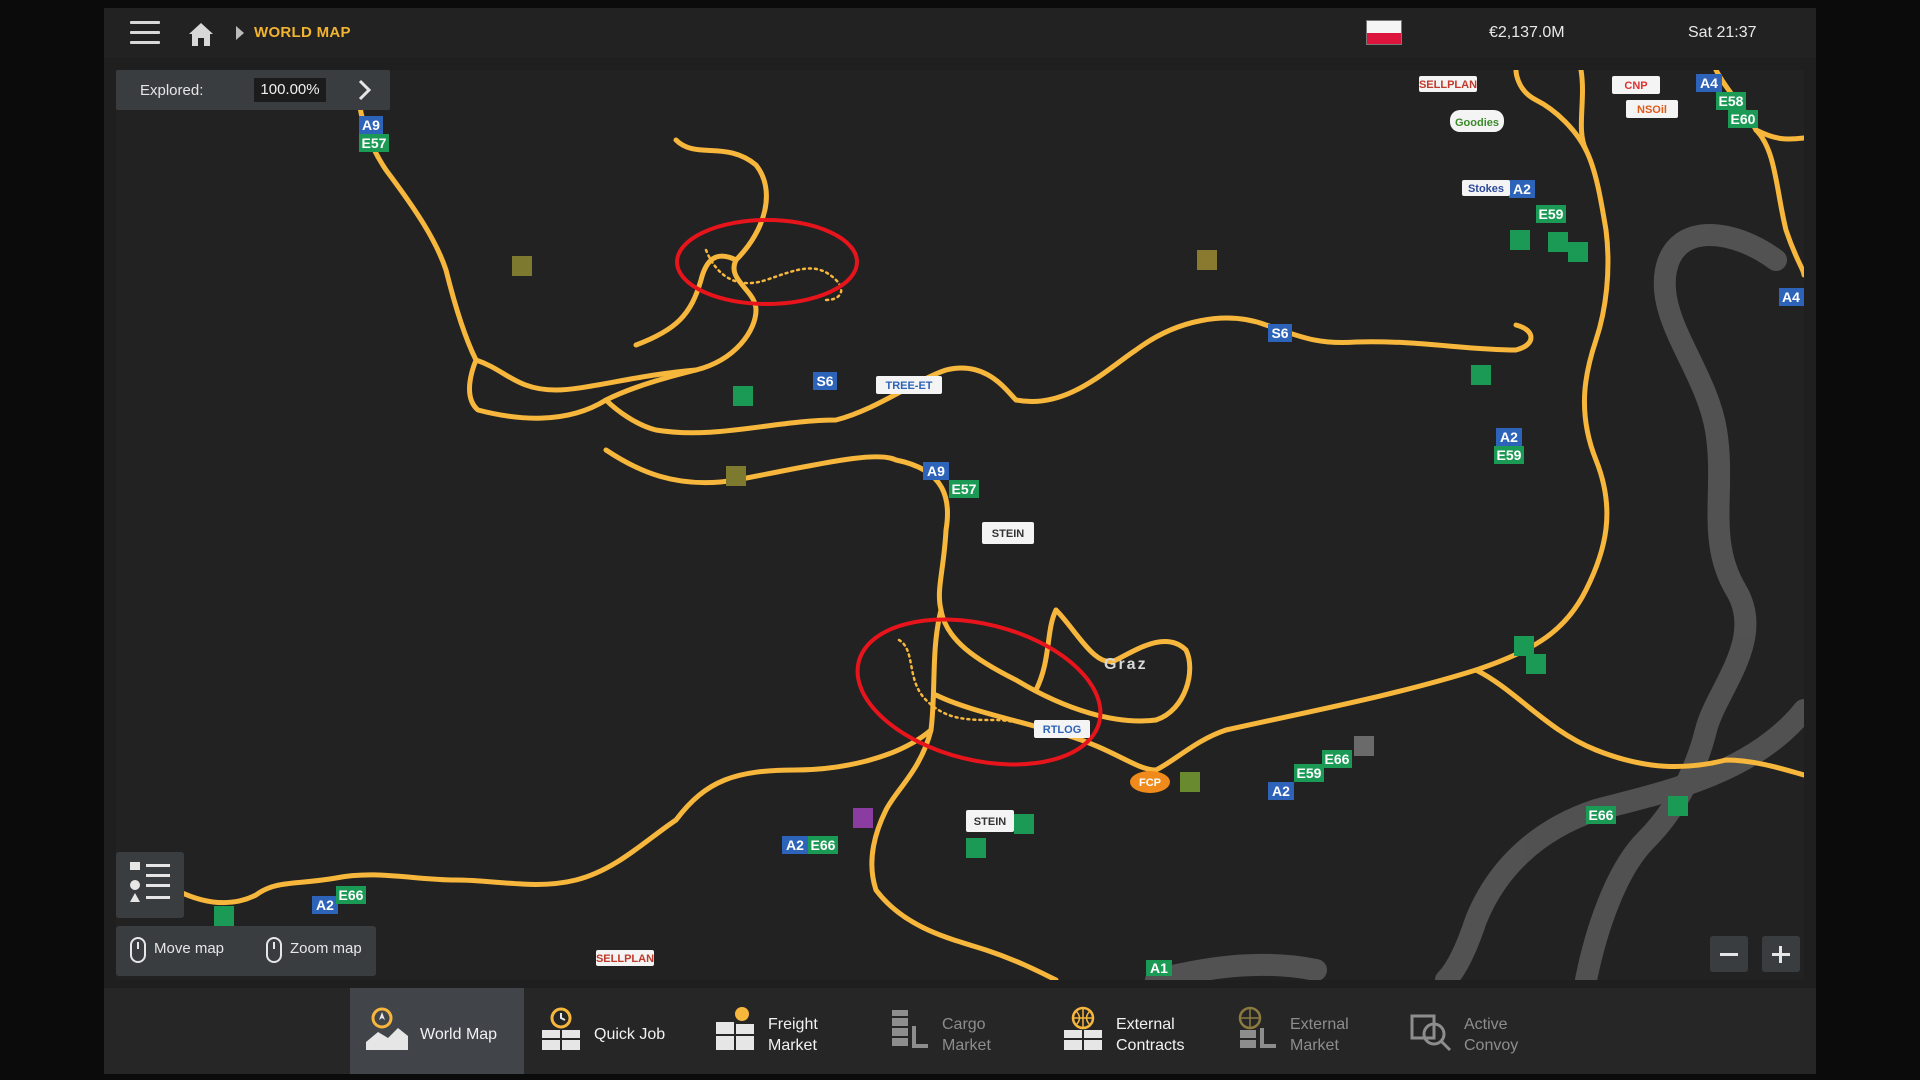  Describe the element at coordinates (1207, 260) in the screenshot. I see `photo-trophy-icon` at that location.